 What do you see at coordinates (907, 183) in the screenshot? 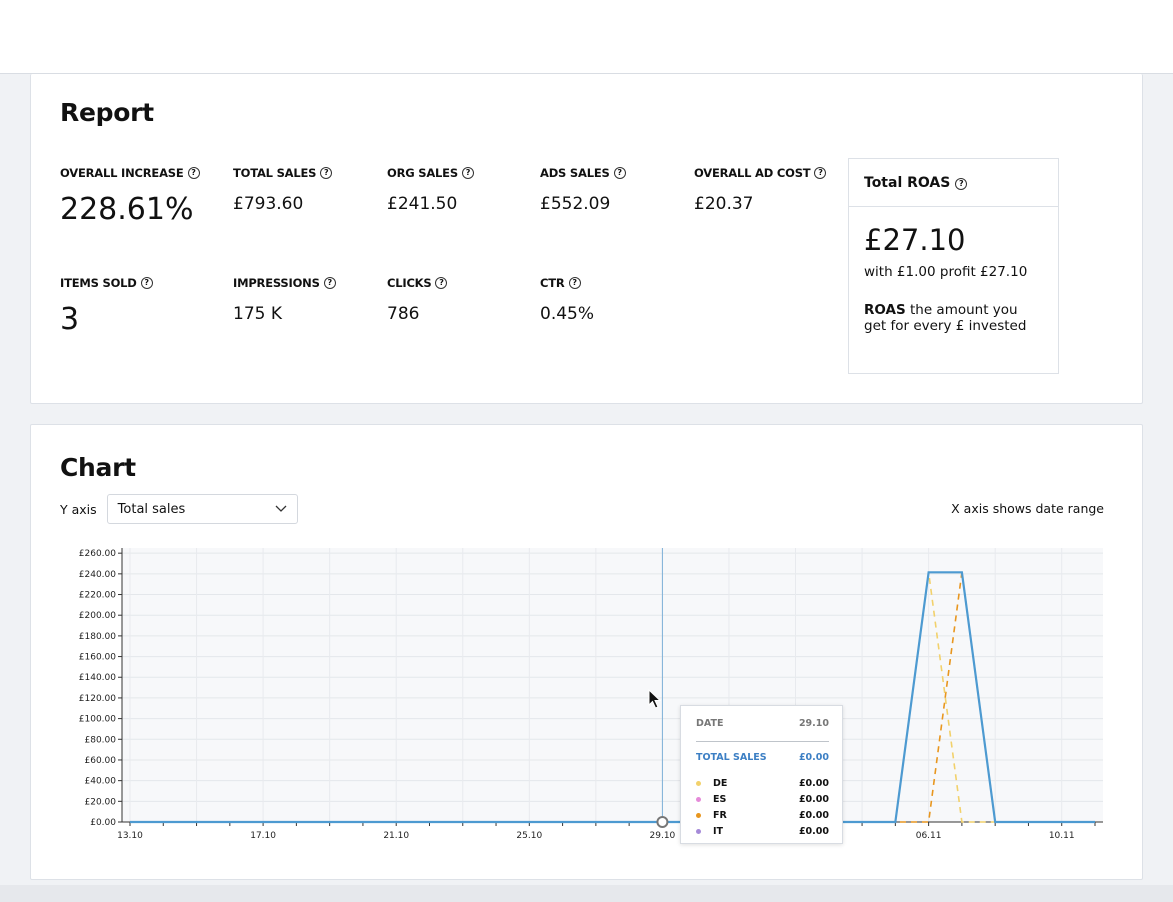
I see `roas-title: Total ROAS` at bounding box center [907, 183].